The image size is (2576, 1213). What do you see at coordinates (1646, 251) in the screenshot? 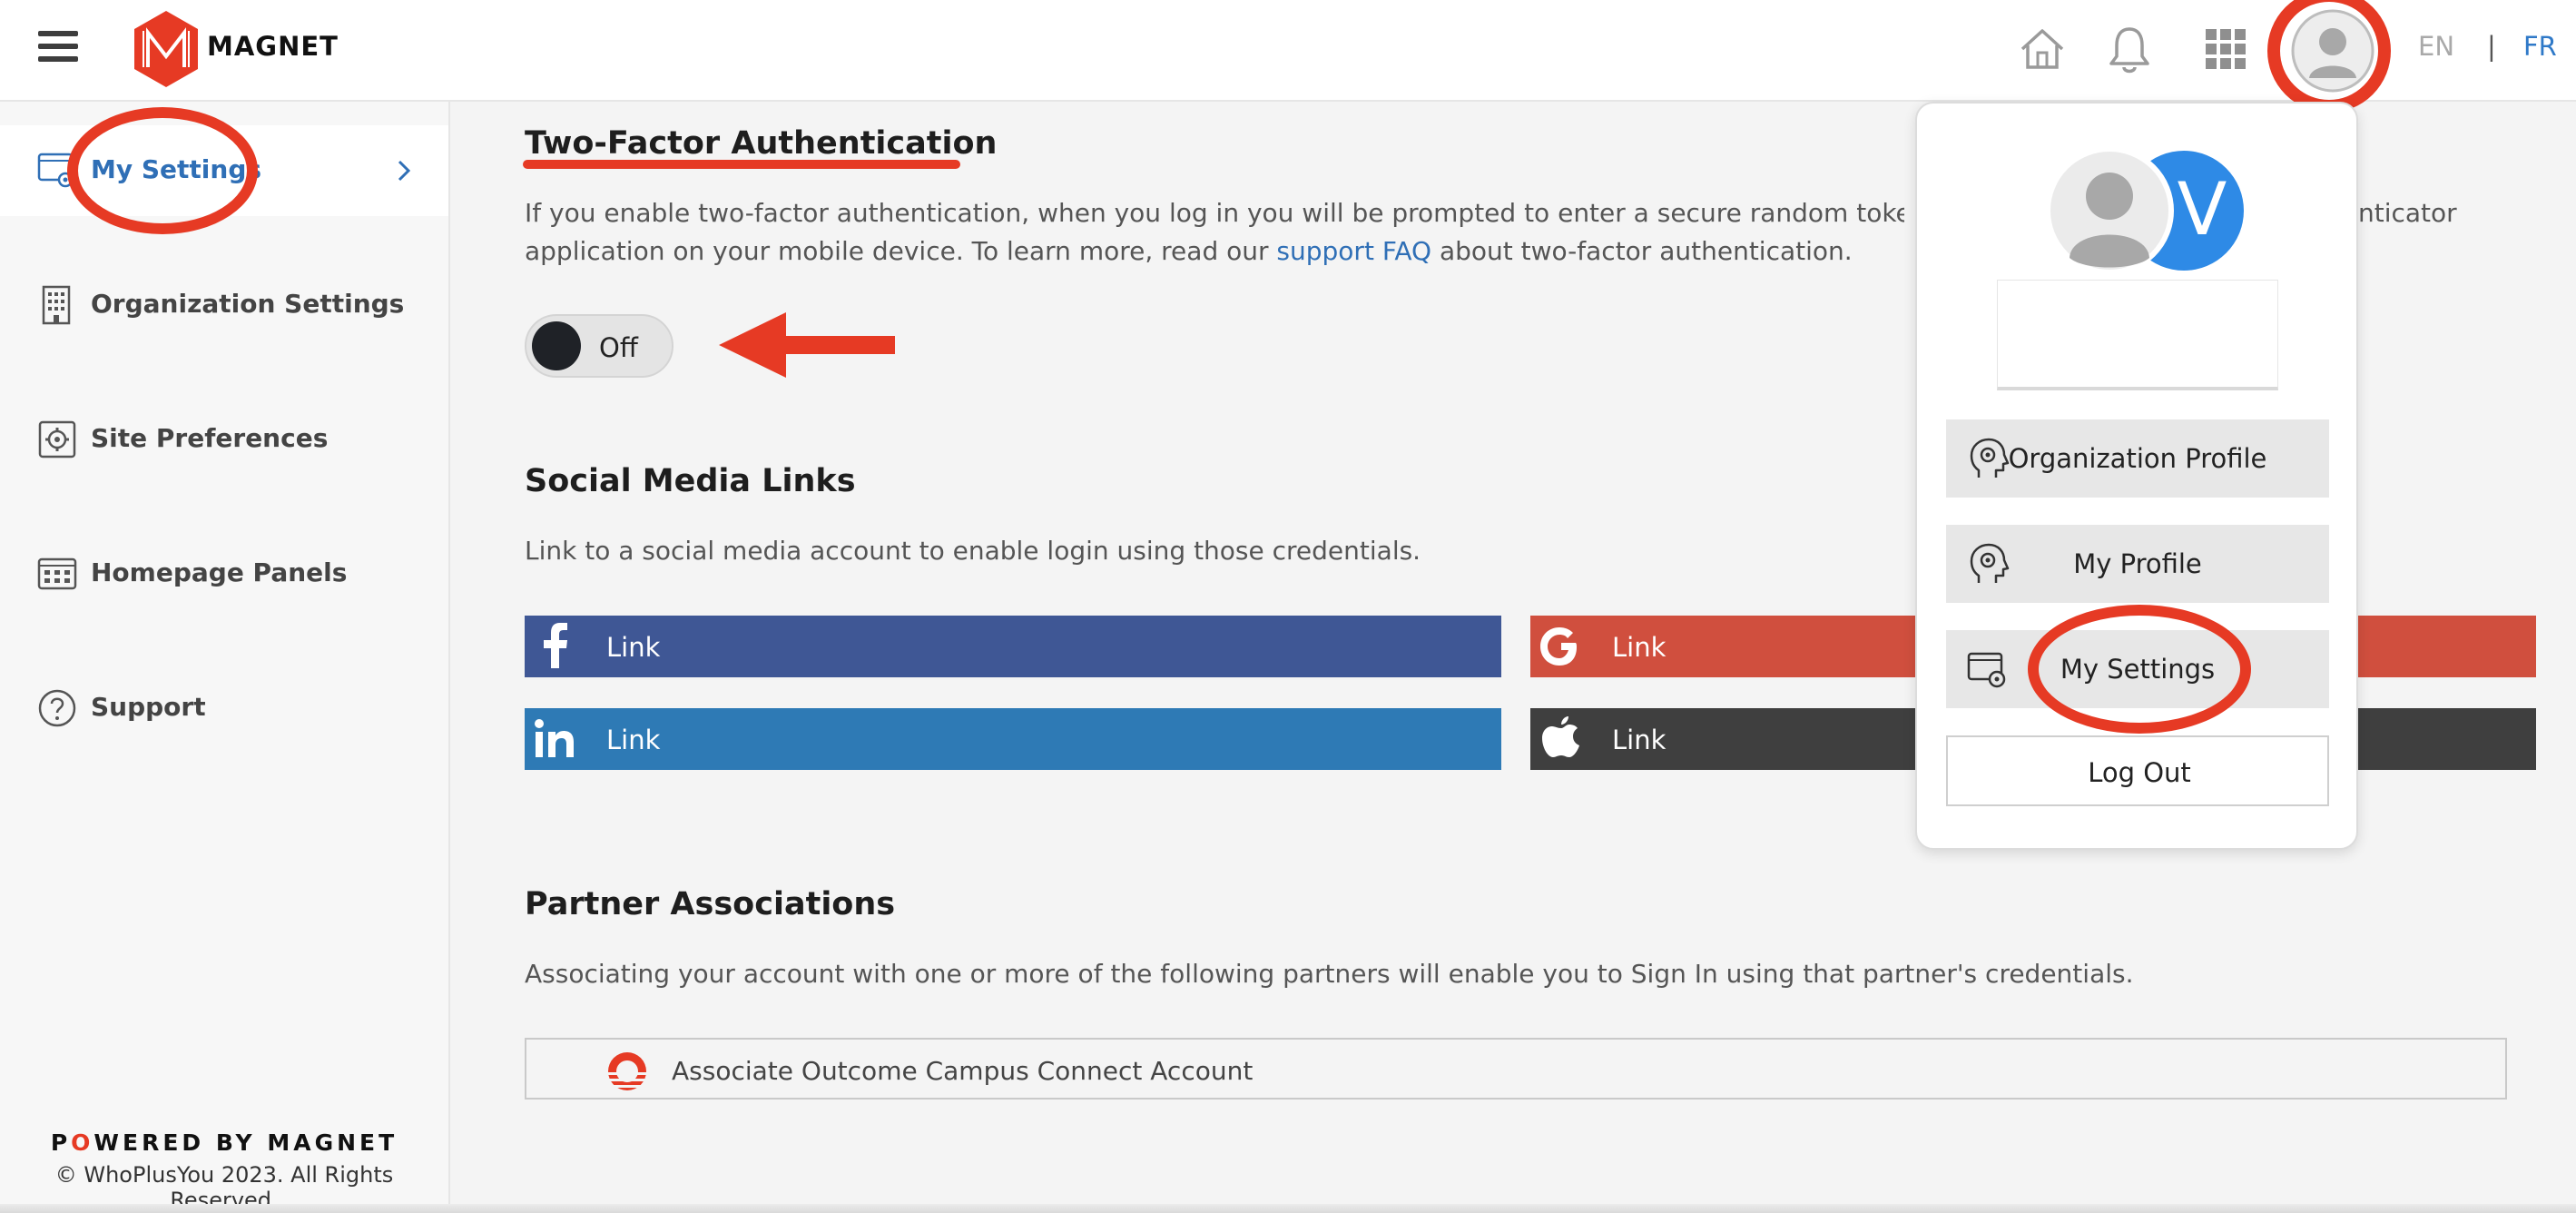
I see `two-factor-desc-post: about two-factor authentication.` at bounding box center [1646, 251].